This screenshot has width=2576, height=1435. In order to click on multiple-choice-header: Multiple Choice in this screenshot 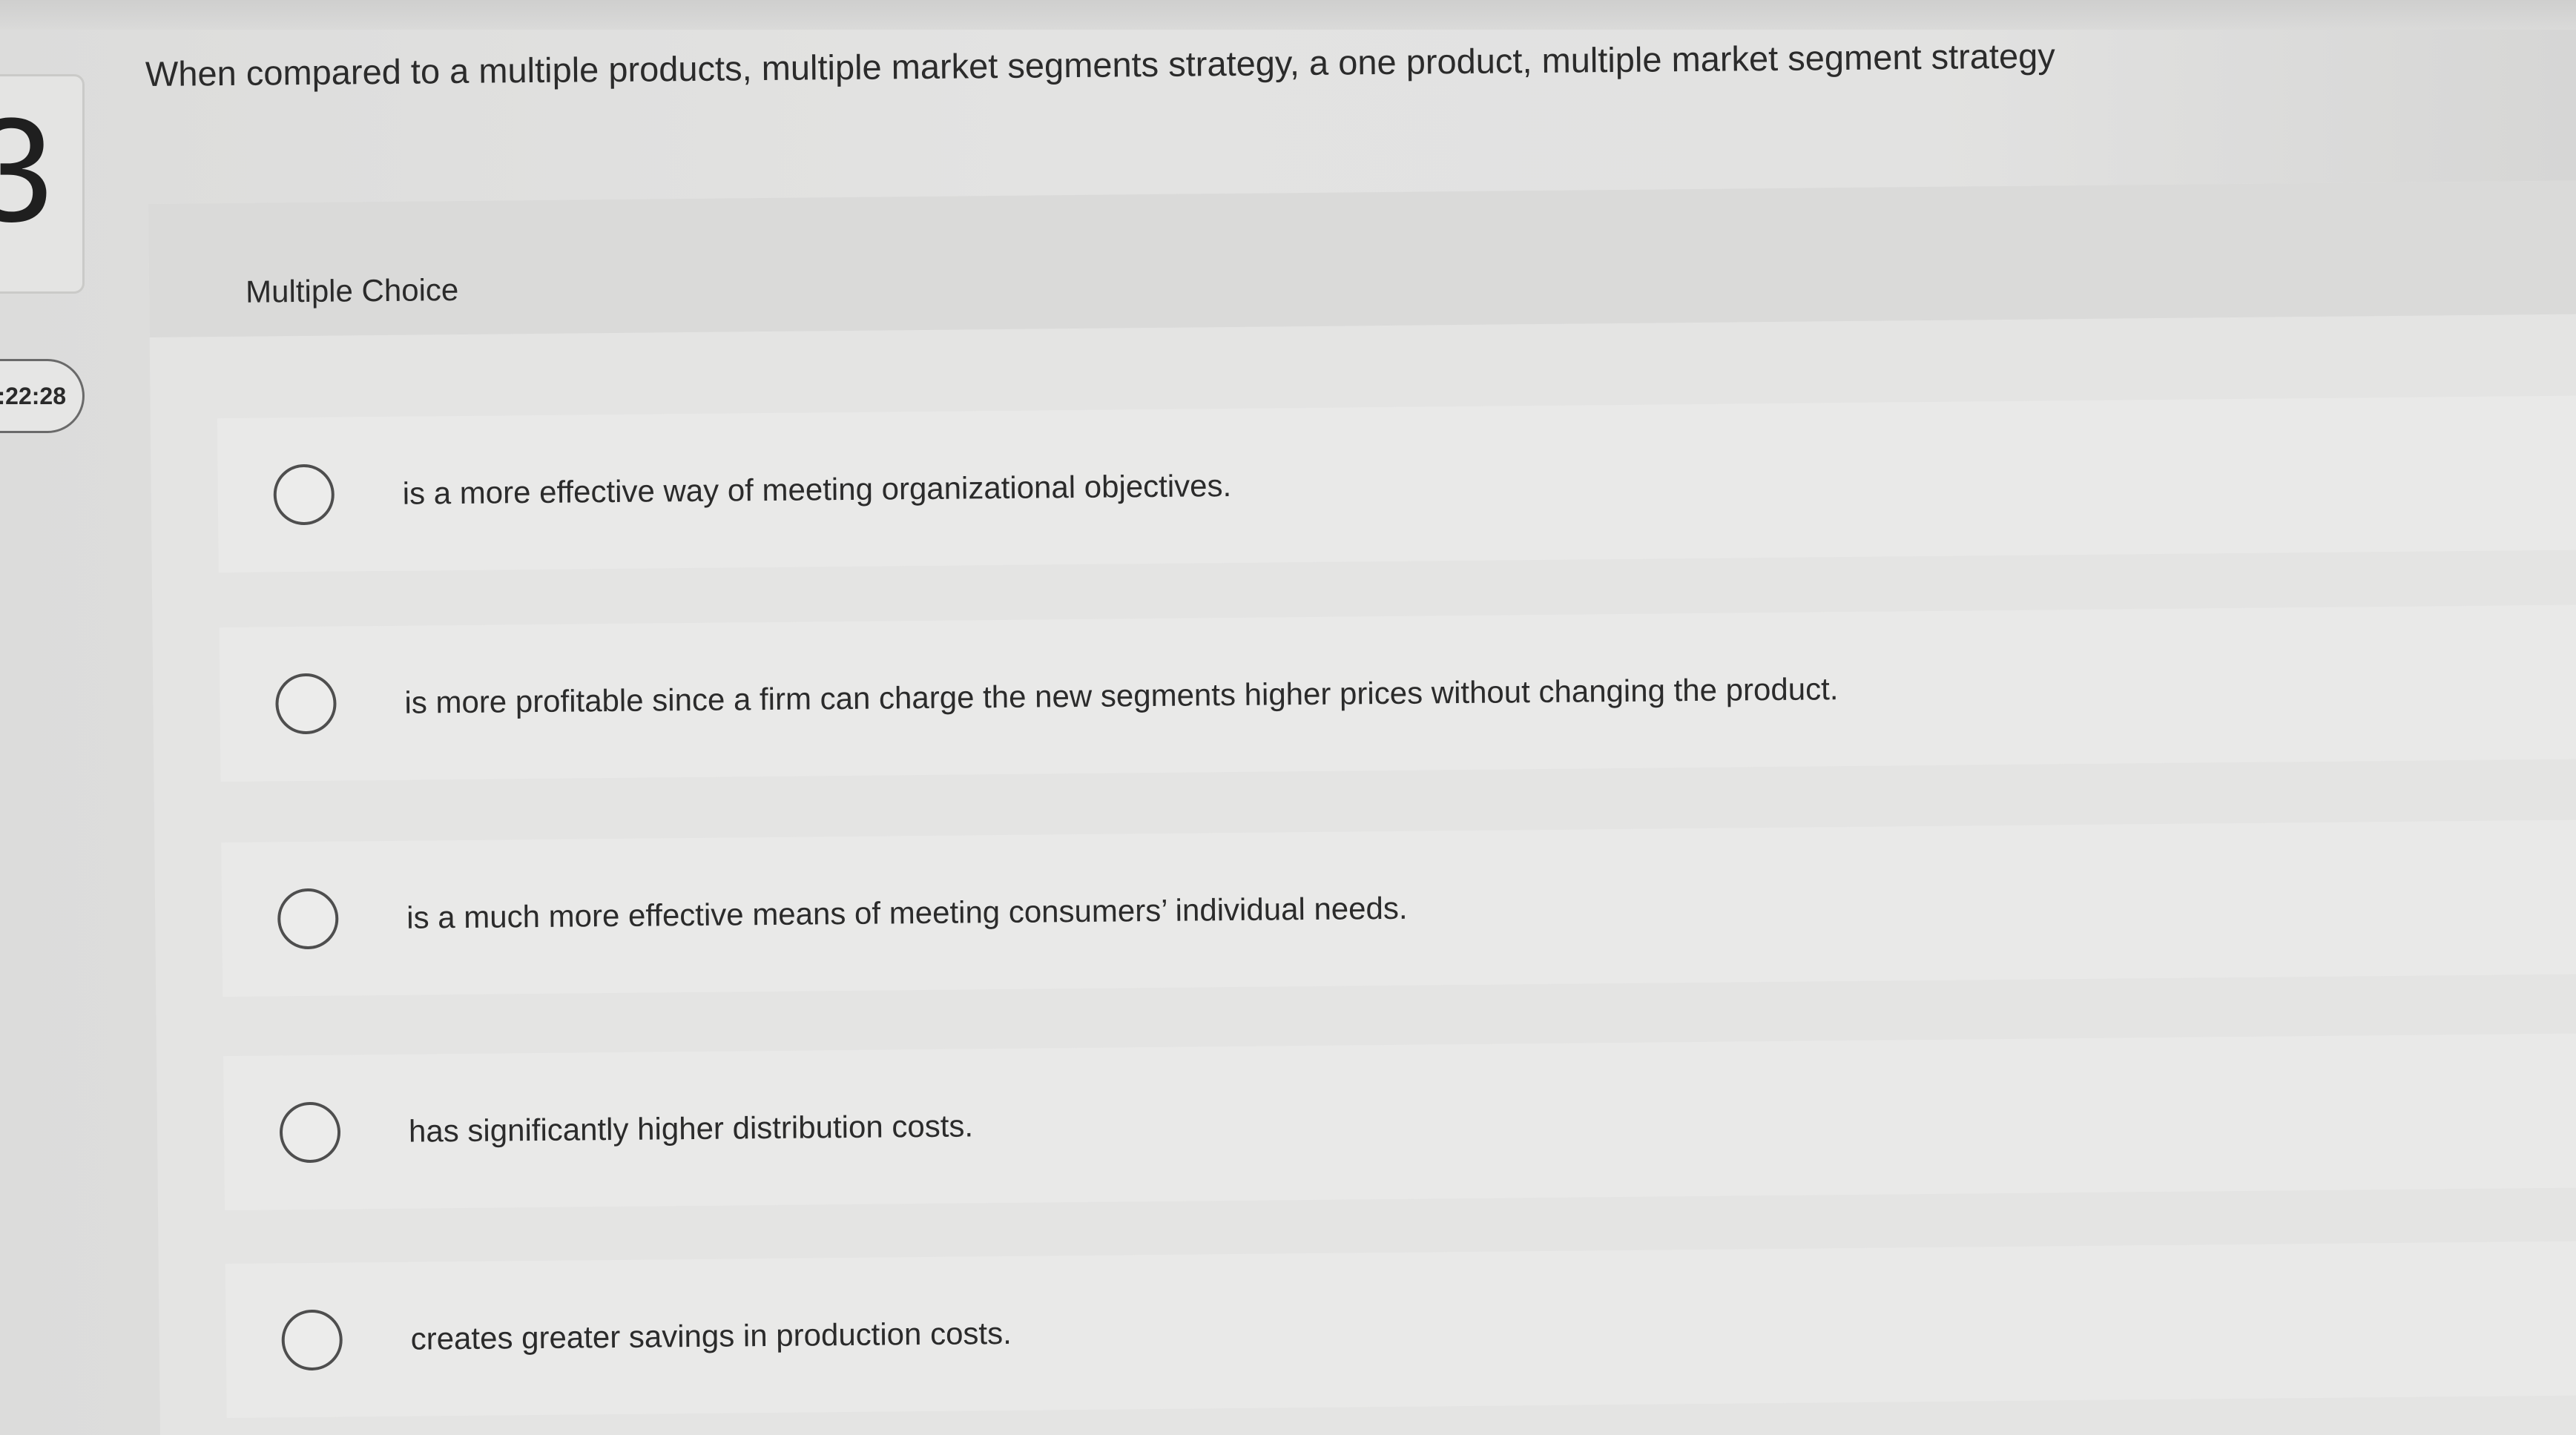, I will do `click(1362, 259)`.